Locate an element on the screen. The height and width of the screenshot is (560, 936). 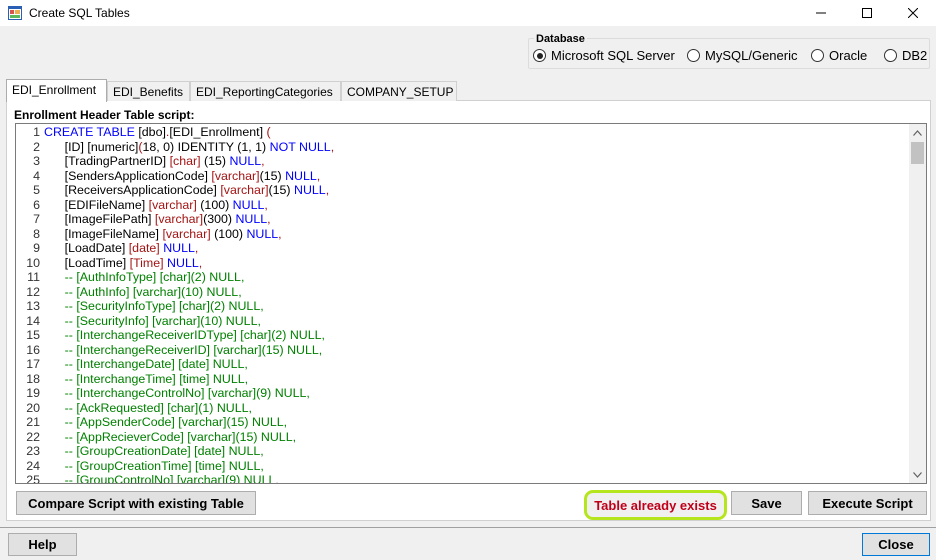
code-text: [EDIFileName] [varchar] (100) NULL, is located at coordinates (156, 205).